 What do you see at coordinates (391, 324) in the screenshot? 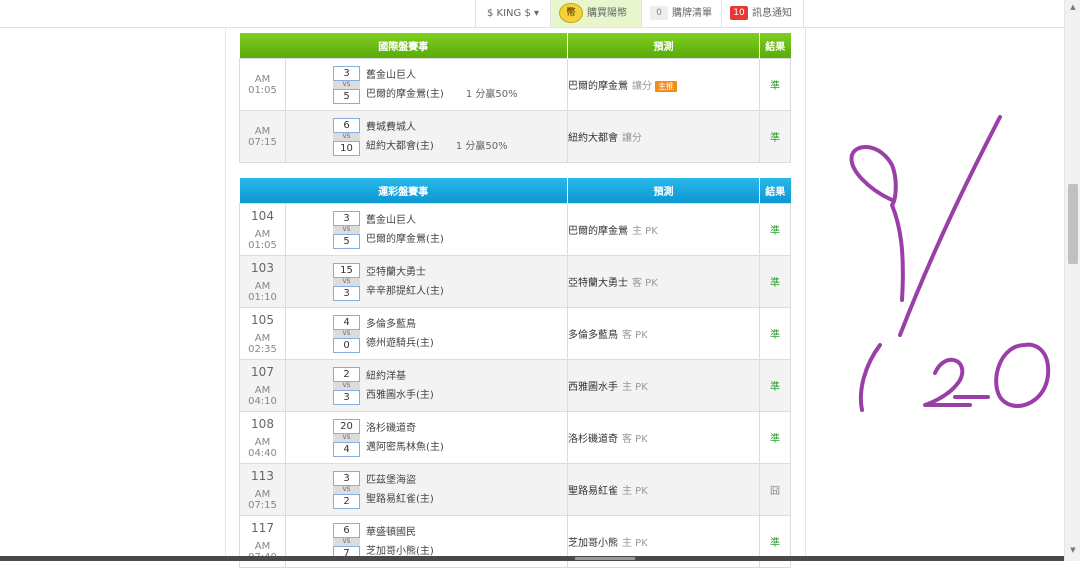
I see `away-team: 多倫多藍鳥` at bounding box center [391, 324].